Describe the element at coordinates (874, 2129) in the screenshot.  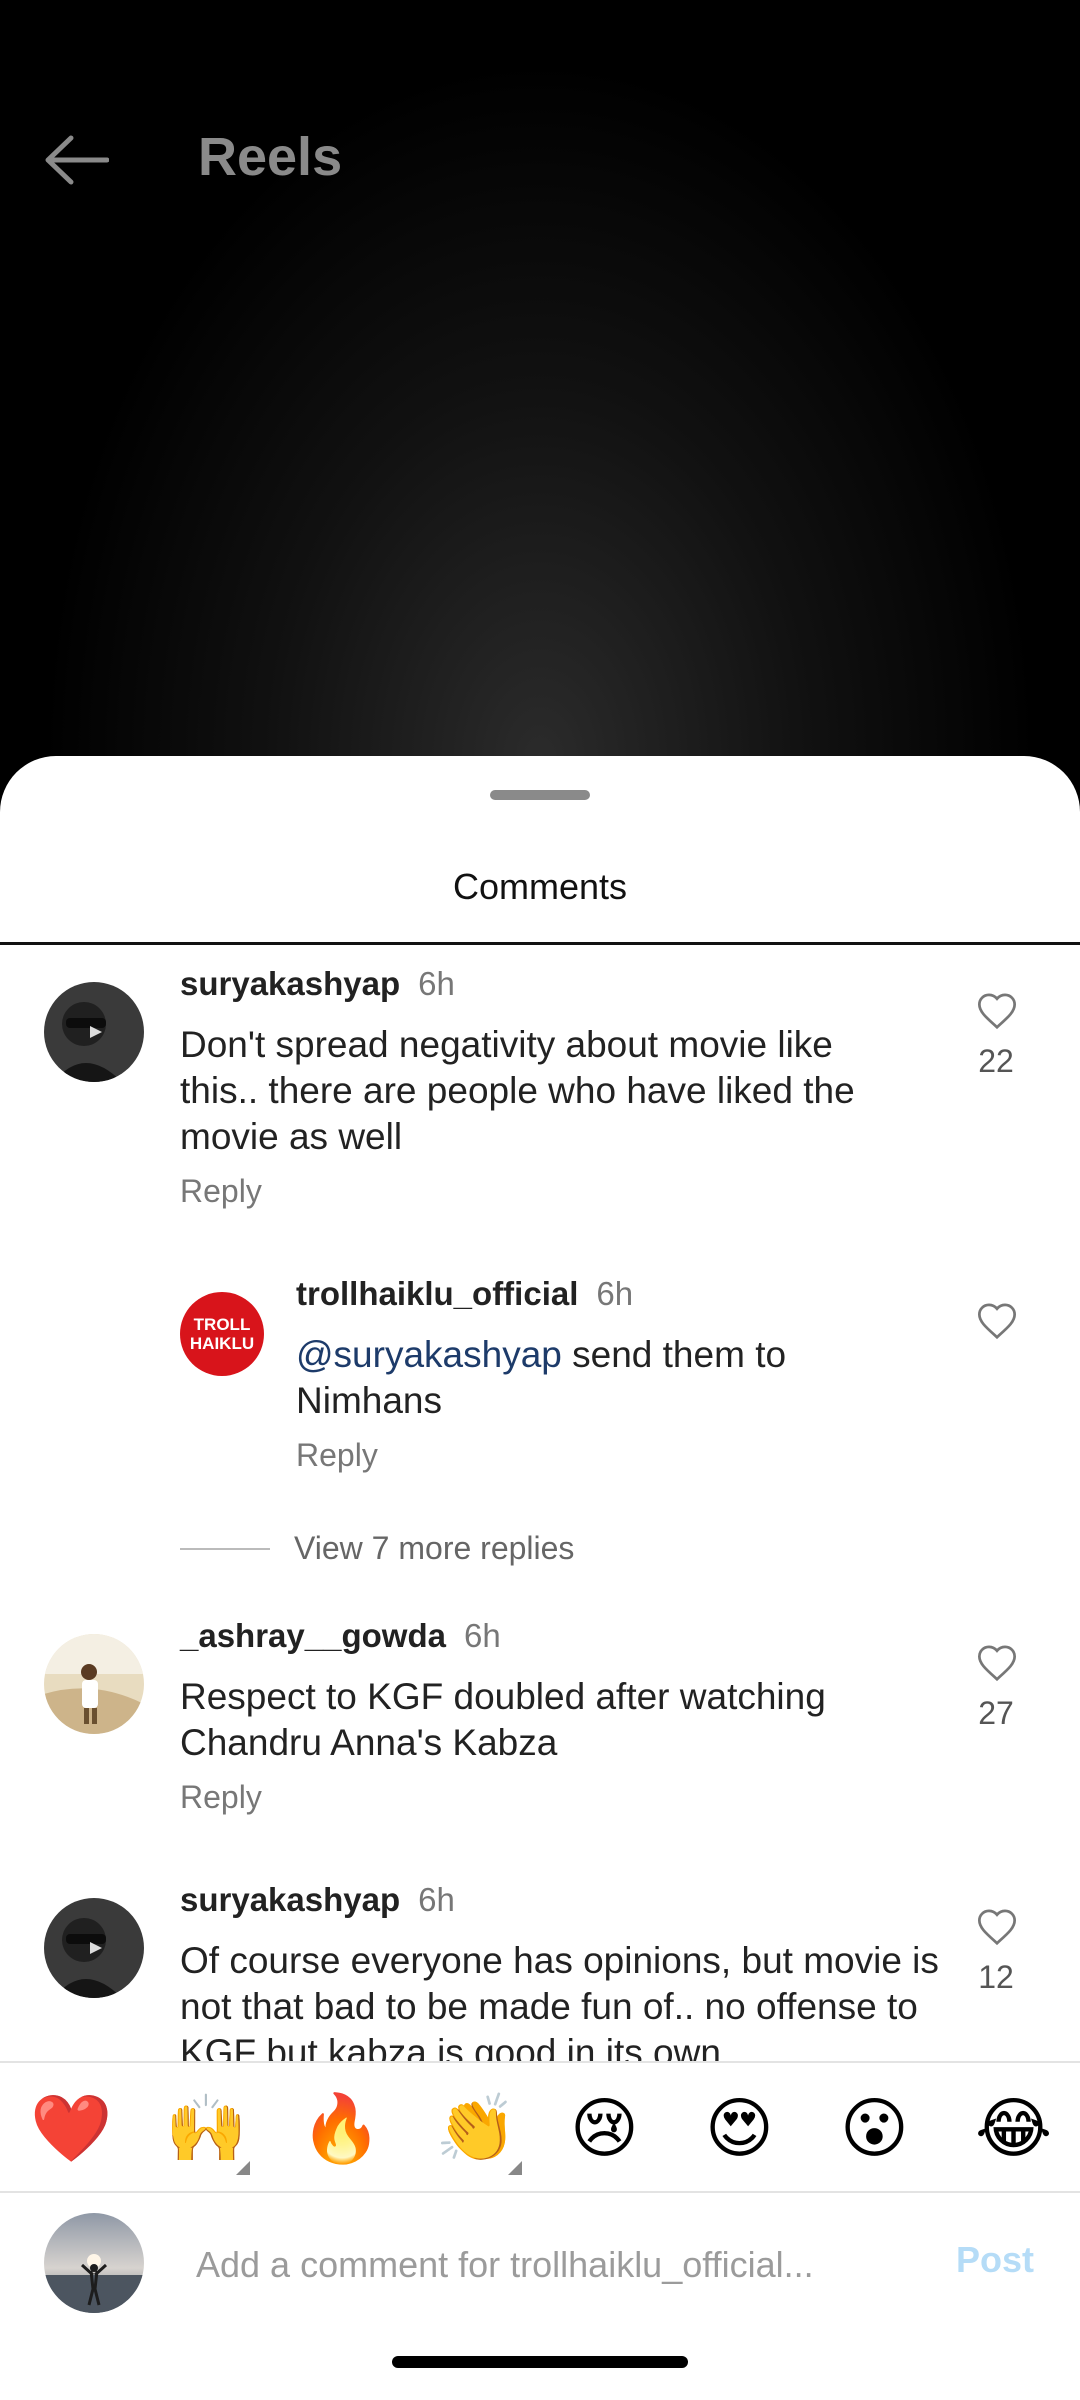
I see `emoji-surprised-button: 😮` at that location.